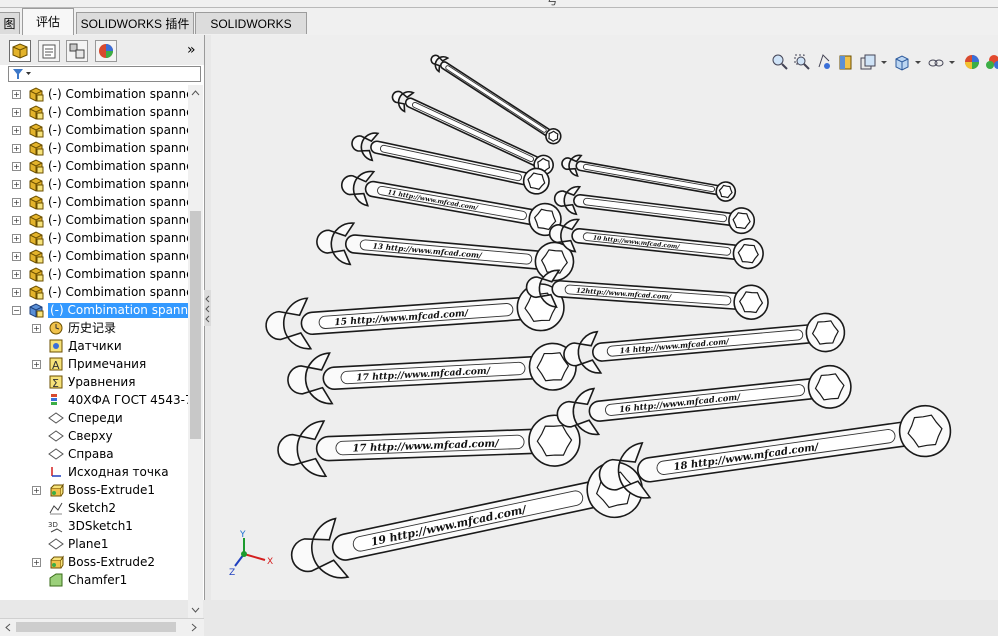 This screenshot has height=636, width=998. Describe the element at coordinates (194, 627) in the screenshot. I see `scroll-right-icon` at that location.